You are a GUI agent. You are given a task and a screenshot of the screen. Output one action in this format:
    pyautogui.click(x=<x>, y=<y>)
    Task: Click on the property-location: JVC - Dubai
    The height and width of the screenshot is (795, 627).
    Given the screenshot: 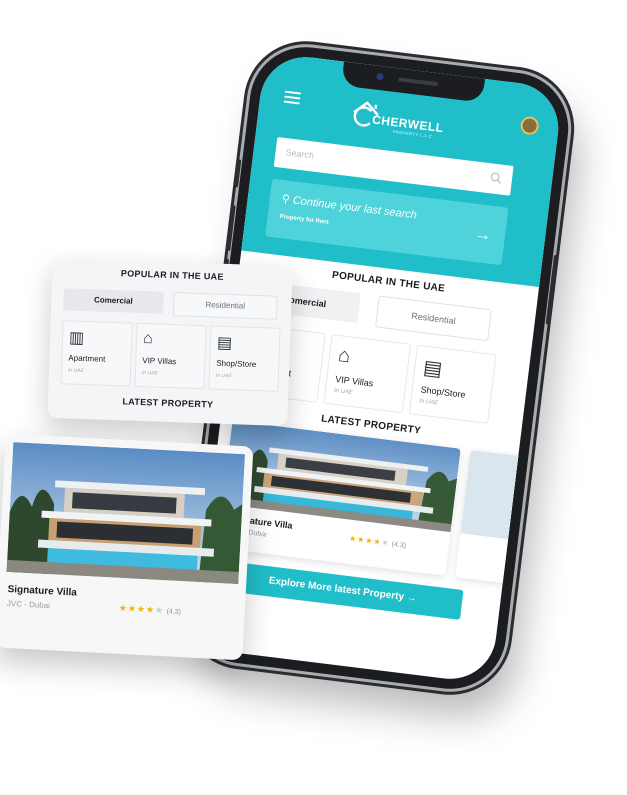 What is the action you would take?
    pyautogui.click(x=28, y=604)
    